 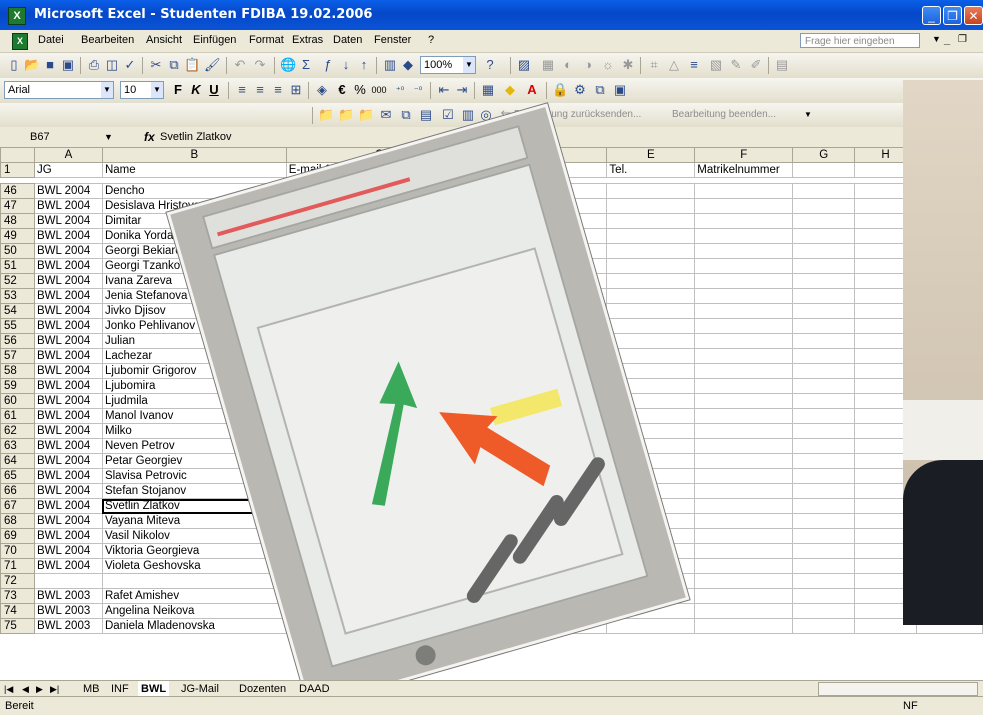 What do you see at coordinates (17, 386) in the screenshot?
I see `row-header: 59` at bounding box center [17, 386].